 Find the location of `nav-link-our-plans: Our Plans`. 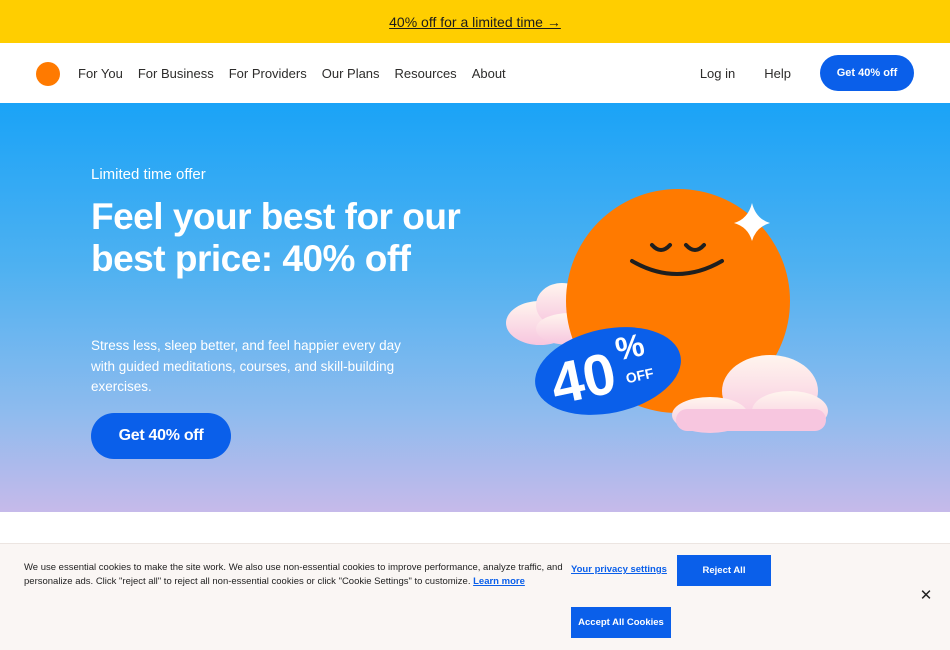

nav-link-our-plans: Our Plans is located at coordinates (351, 73).